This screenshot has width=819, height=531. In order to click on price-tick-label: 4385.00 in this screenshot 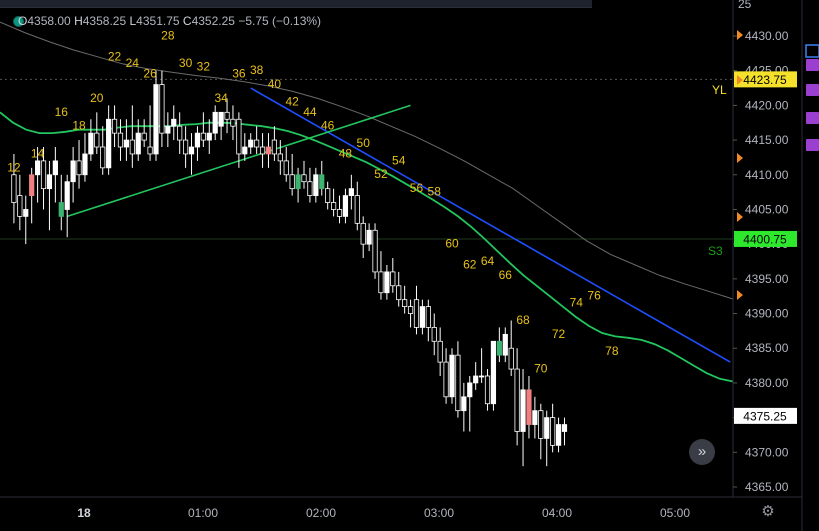, I will do `click(767, 348)`.